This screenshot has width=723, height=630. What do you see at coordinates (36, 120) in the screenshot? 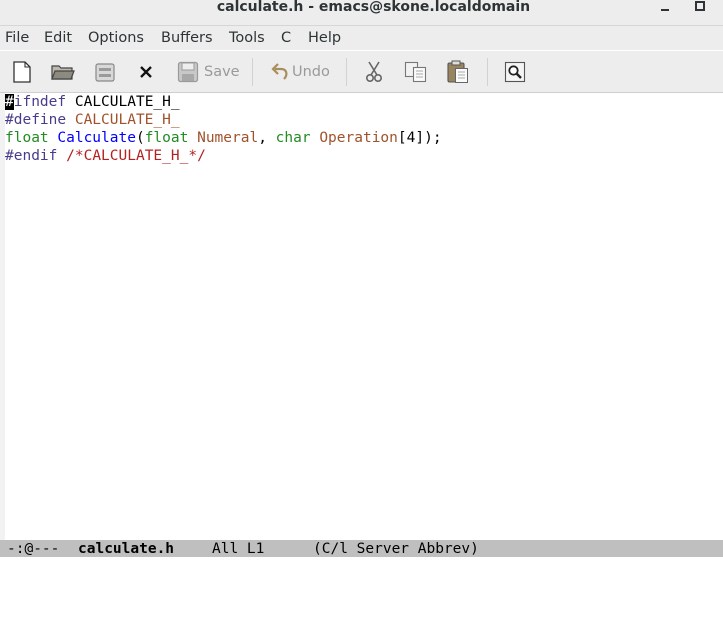
I see `code-token: #define` at bounding box center [36, 120].